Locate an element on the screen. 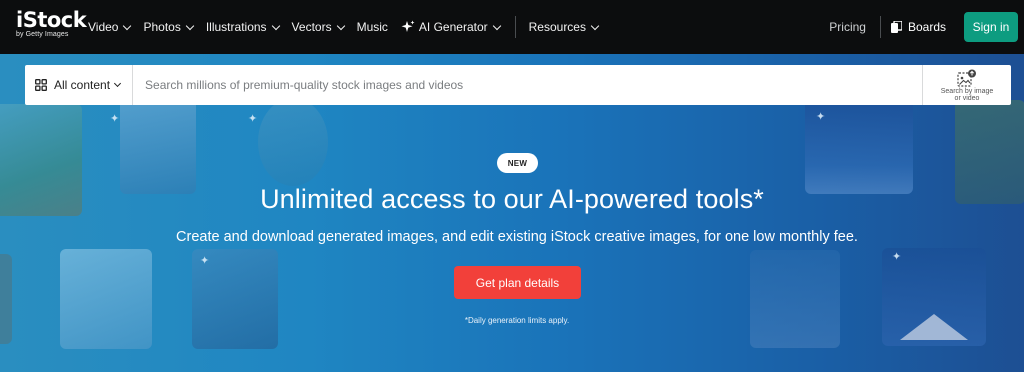 This screenshot has width=1024, height=372. sign-in-button: Sign in is located at coordinates (991, 27).